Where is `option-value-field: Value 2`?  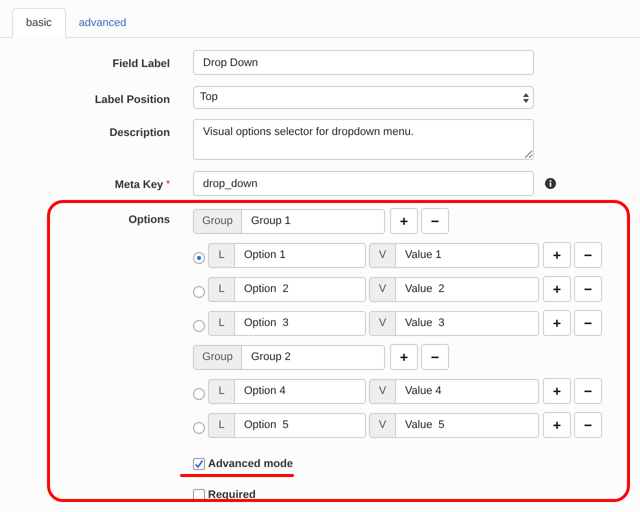 option-value-field: Value 2 is located at coordinates (467, 289).